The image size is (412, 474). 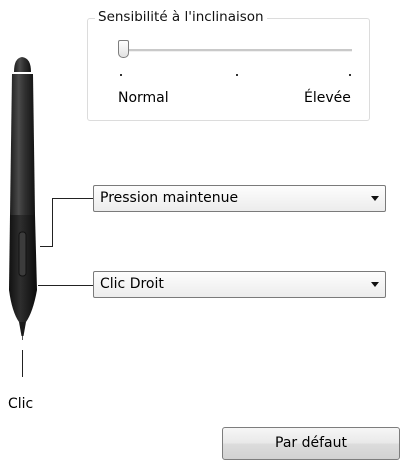 What do you see at coordinates (22, 363) in the screenshot?
I see `tip-connector` at bounding box center [22, 363].